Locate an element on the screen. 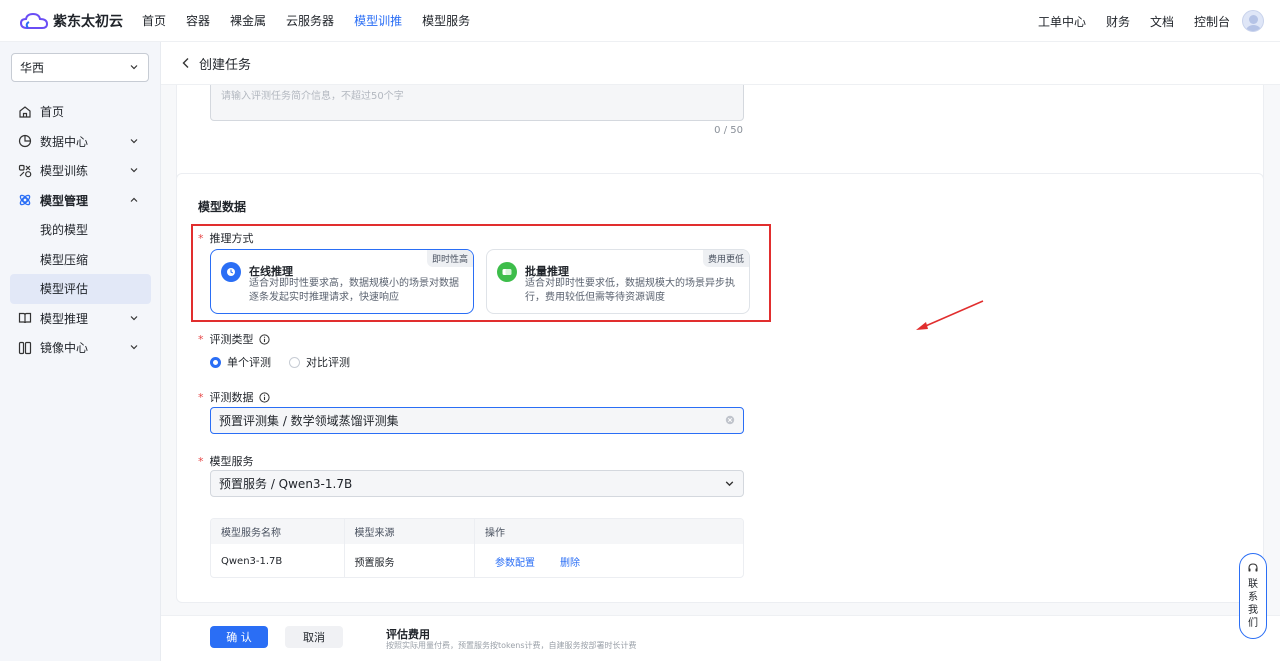 Image resolution: width=1280 pixels, height=661 pixels. nav-docs: 文档 is located at coordinates (1162, 21).